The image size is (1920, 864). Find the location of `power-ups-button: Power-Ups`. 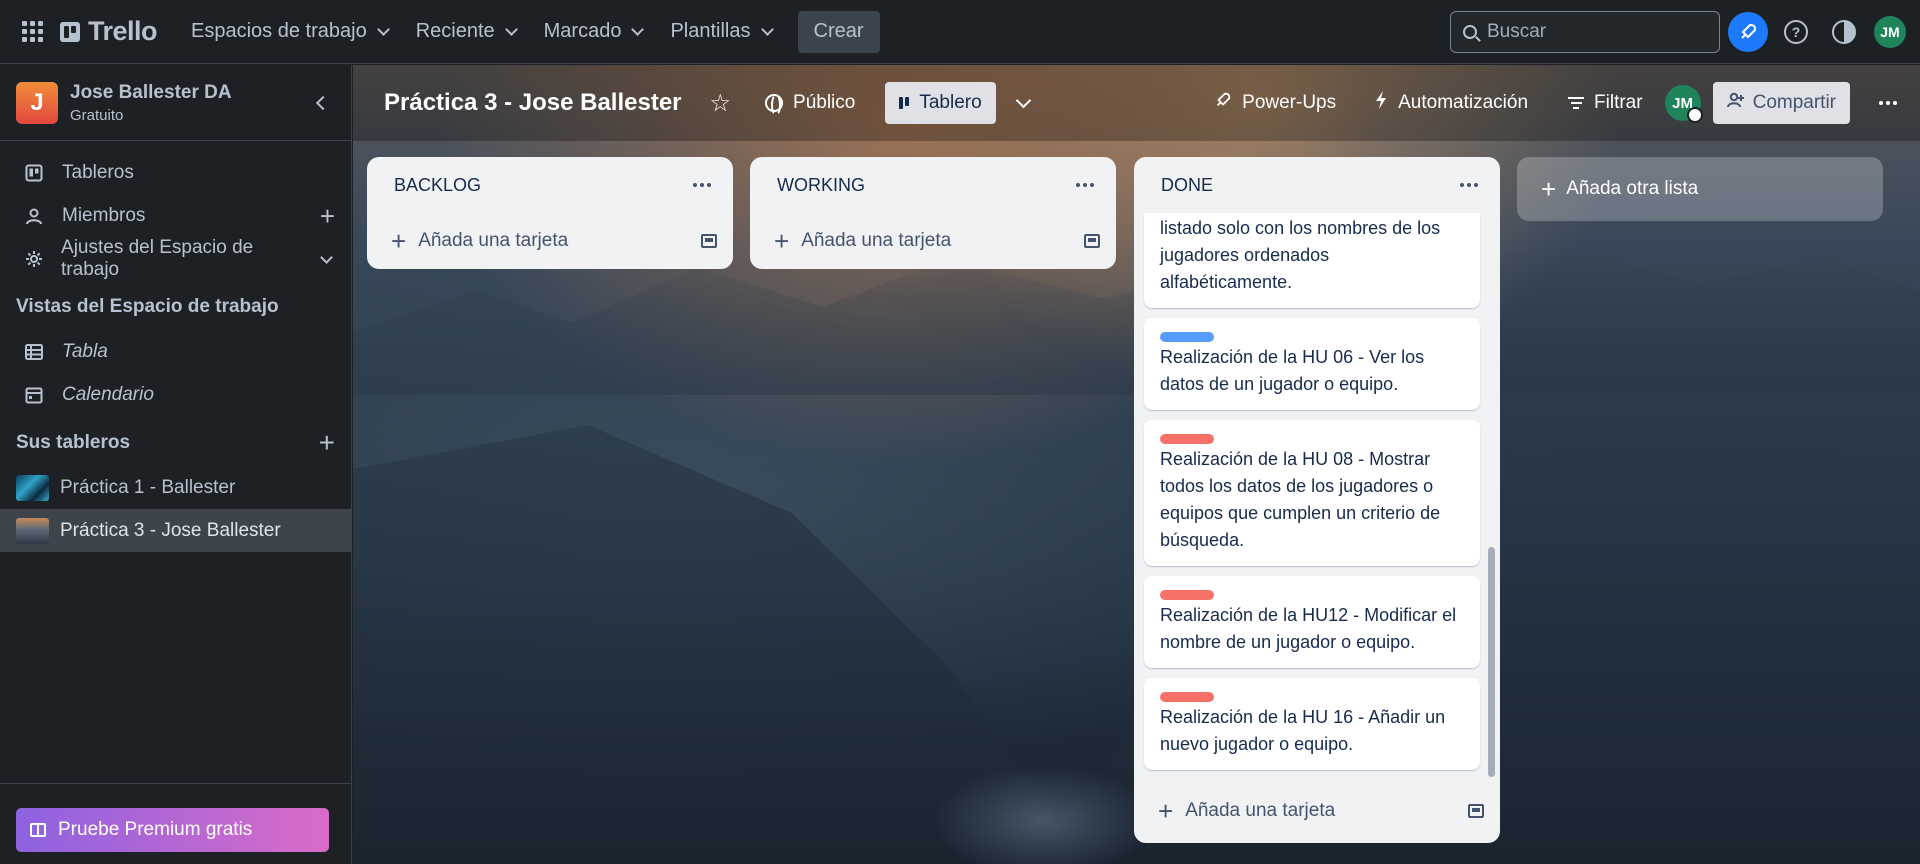

power-ups-button: Power-Ups is located at coordinates (1275, 103).